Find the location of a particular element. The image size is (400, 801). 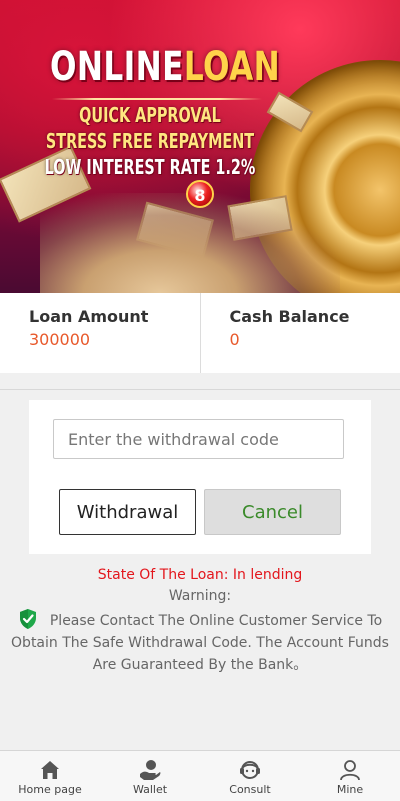

cash-balance-label: Cash Balance is located at coordinates (289, 316).